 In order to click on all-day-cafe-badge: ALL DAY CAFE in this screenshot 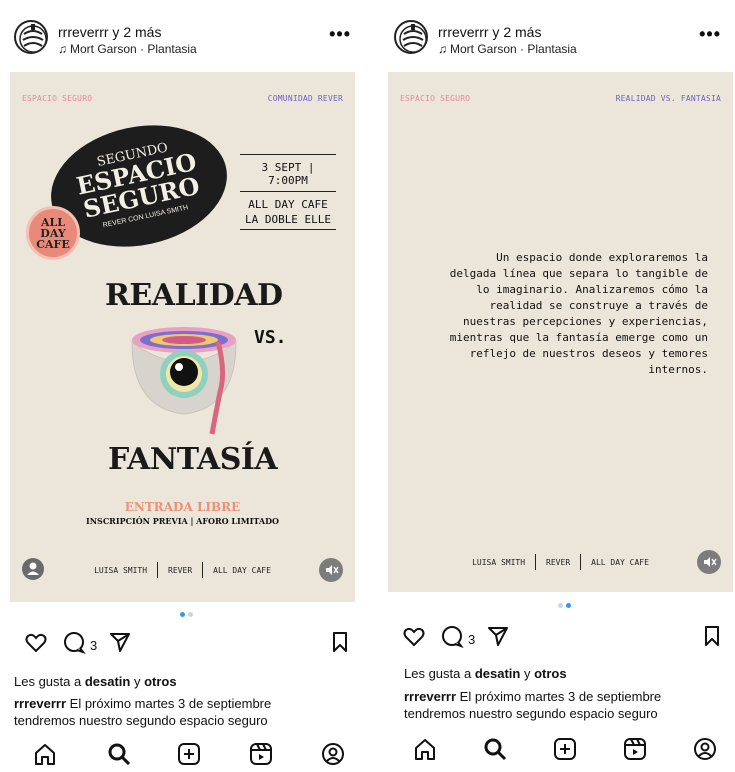, I will do `click(53, 233)`.